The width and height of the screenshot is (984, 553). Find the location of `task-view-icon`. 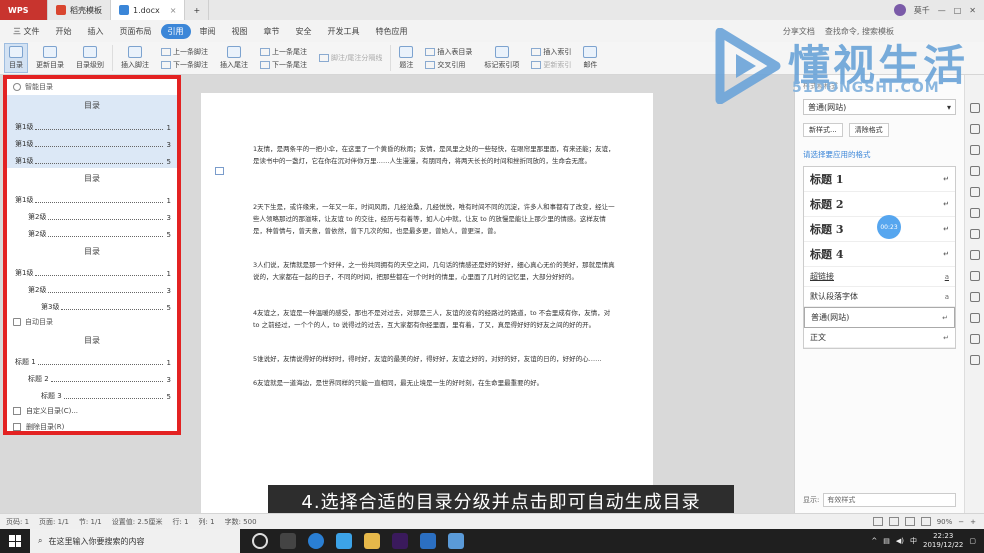

task-view-icon is located at coordinates (288, 541).